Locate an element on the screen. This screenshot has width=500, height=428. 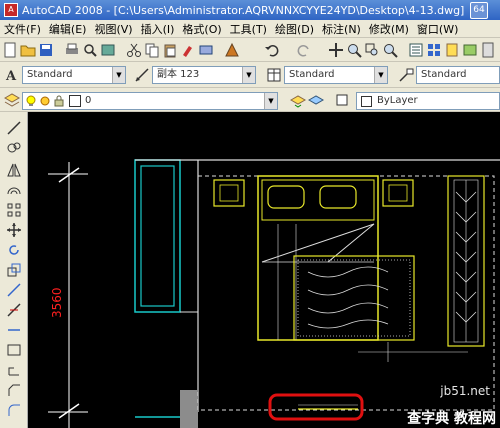
sun-freeze-icon is located at coordinates (45, 101).